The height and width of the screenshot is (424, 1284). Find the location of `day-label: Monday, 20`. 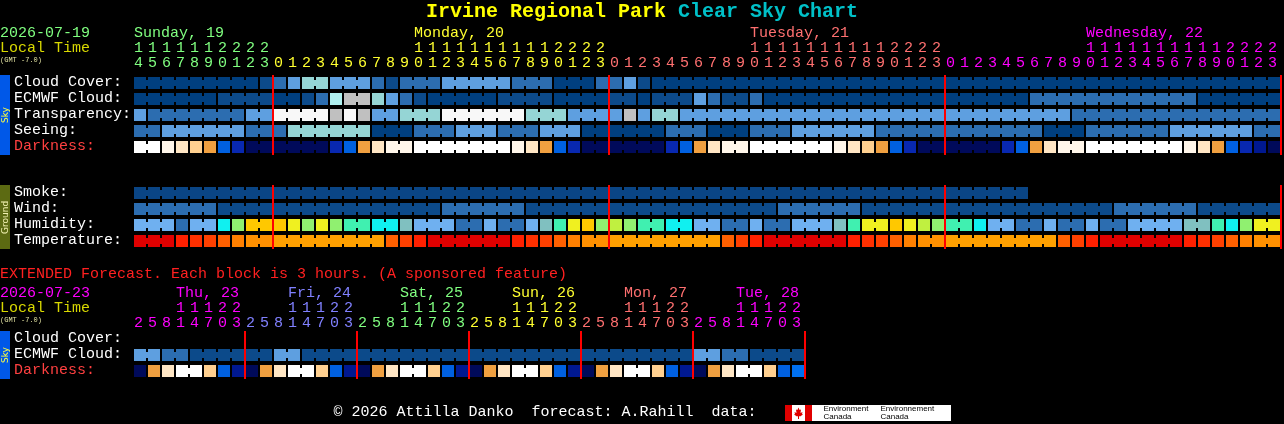

day-label: Monday, 20 is located at coordinates (458, 33).